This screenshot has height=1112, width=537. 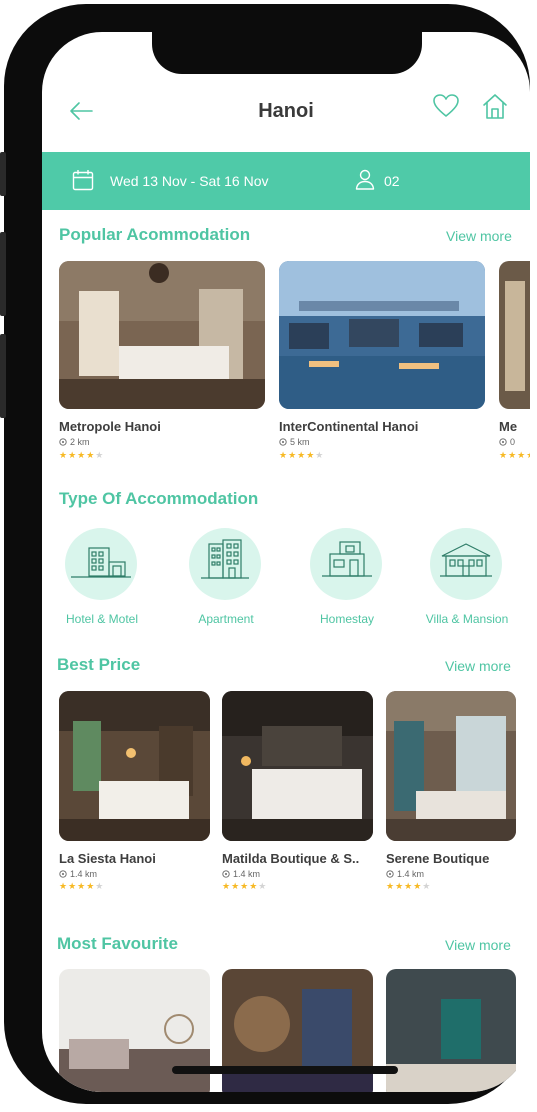 What do you see at coordinates (99, 664) in the screenshot?
I see `best-price-section-title: Best Price` at bounding box center [99, 664].